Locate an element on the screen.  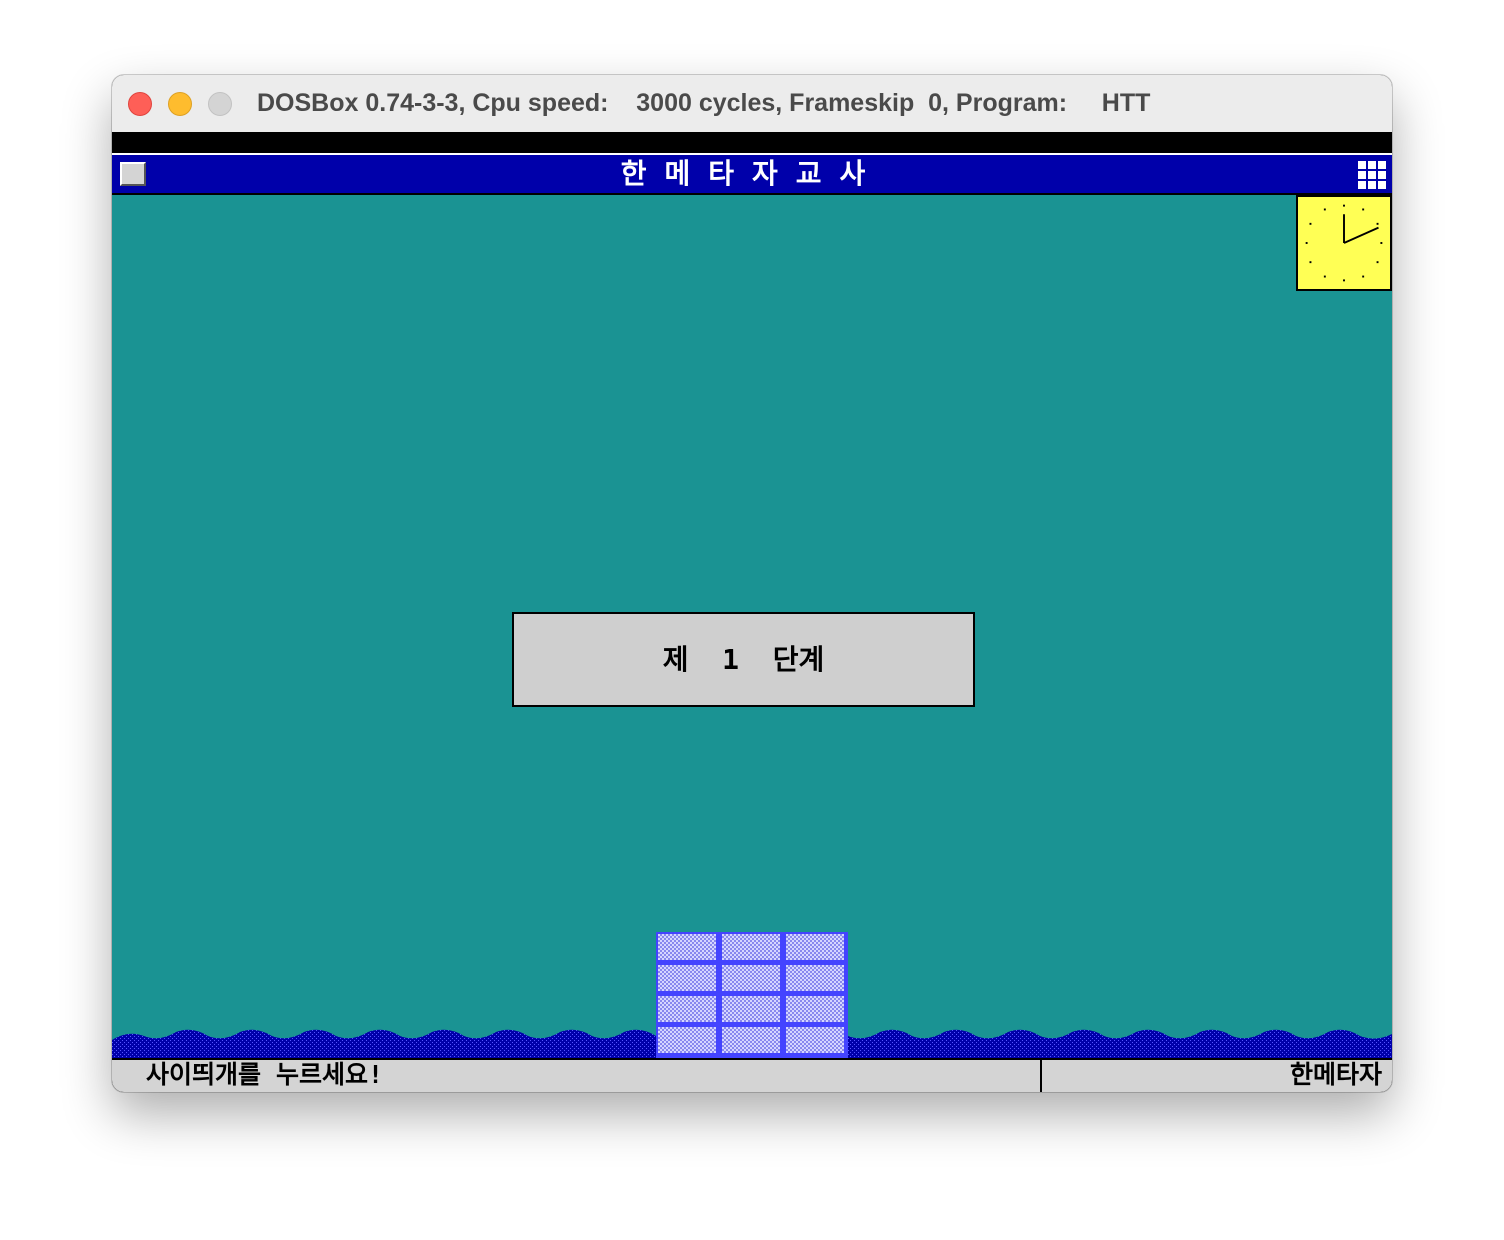
stage-dialog: 제 1 단계 is located at coordinates (743, 659).